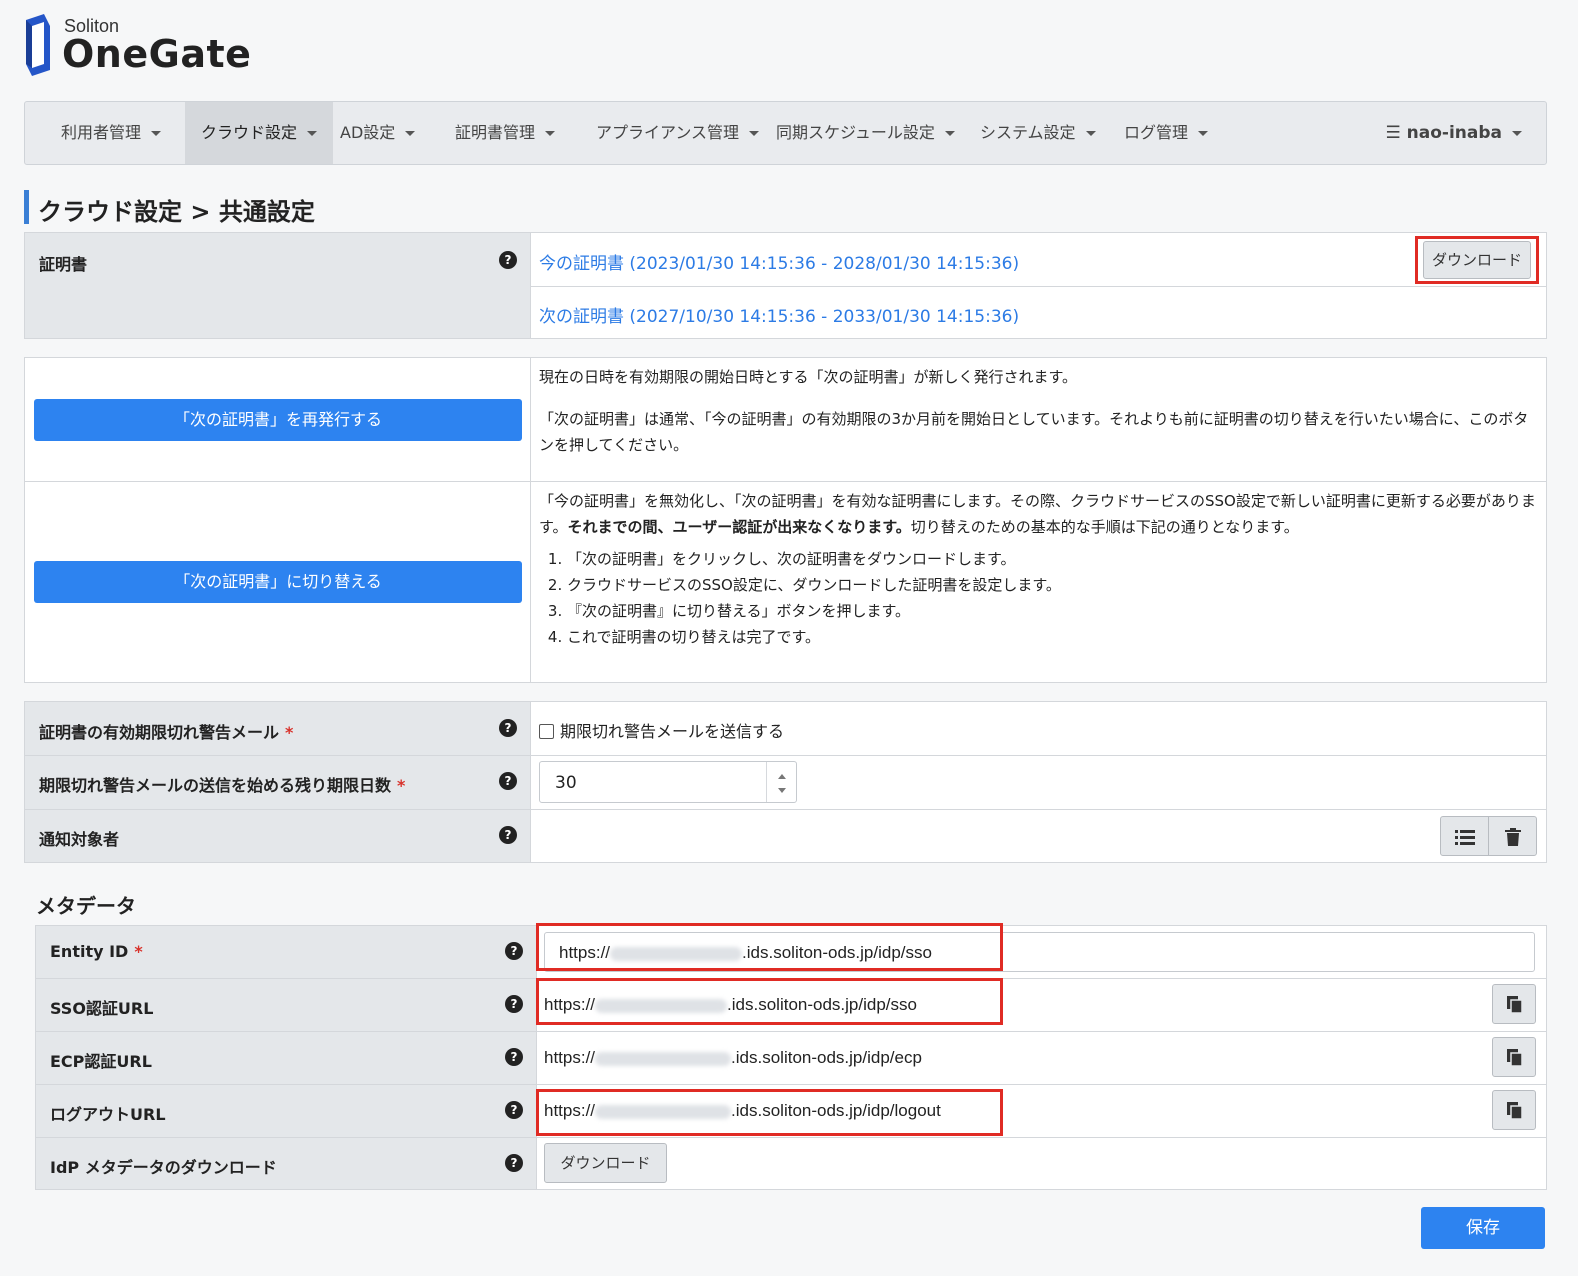 The height and width of the screenshot is (1276, 1578). I want to click on ecp-url-label: ECP認証URL, so click(101, 1061).